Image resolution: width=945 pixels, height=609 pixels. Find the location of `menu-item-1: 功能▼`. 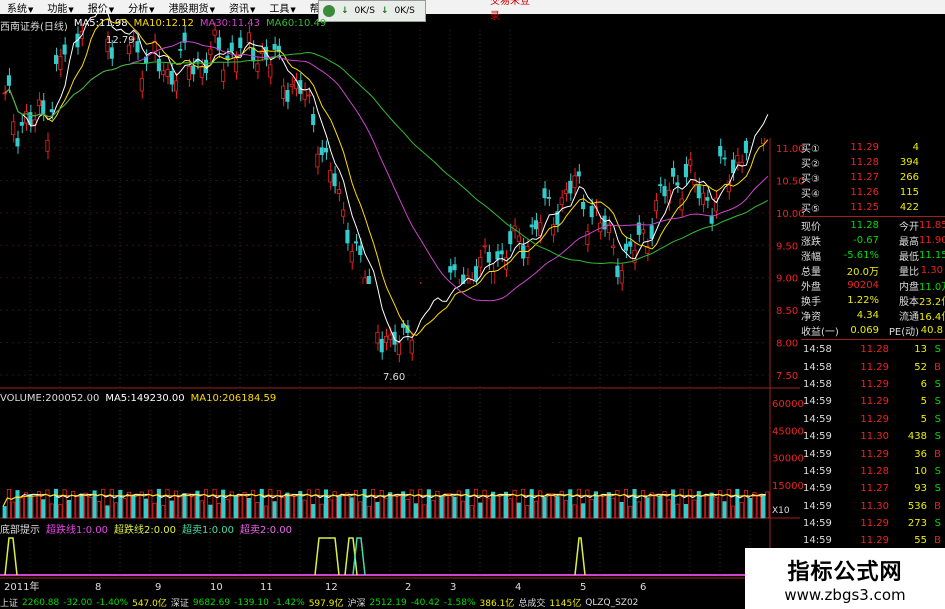

menu-item-1: 功能▼ is located at coordinates (60, 7).